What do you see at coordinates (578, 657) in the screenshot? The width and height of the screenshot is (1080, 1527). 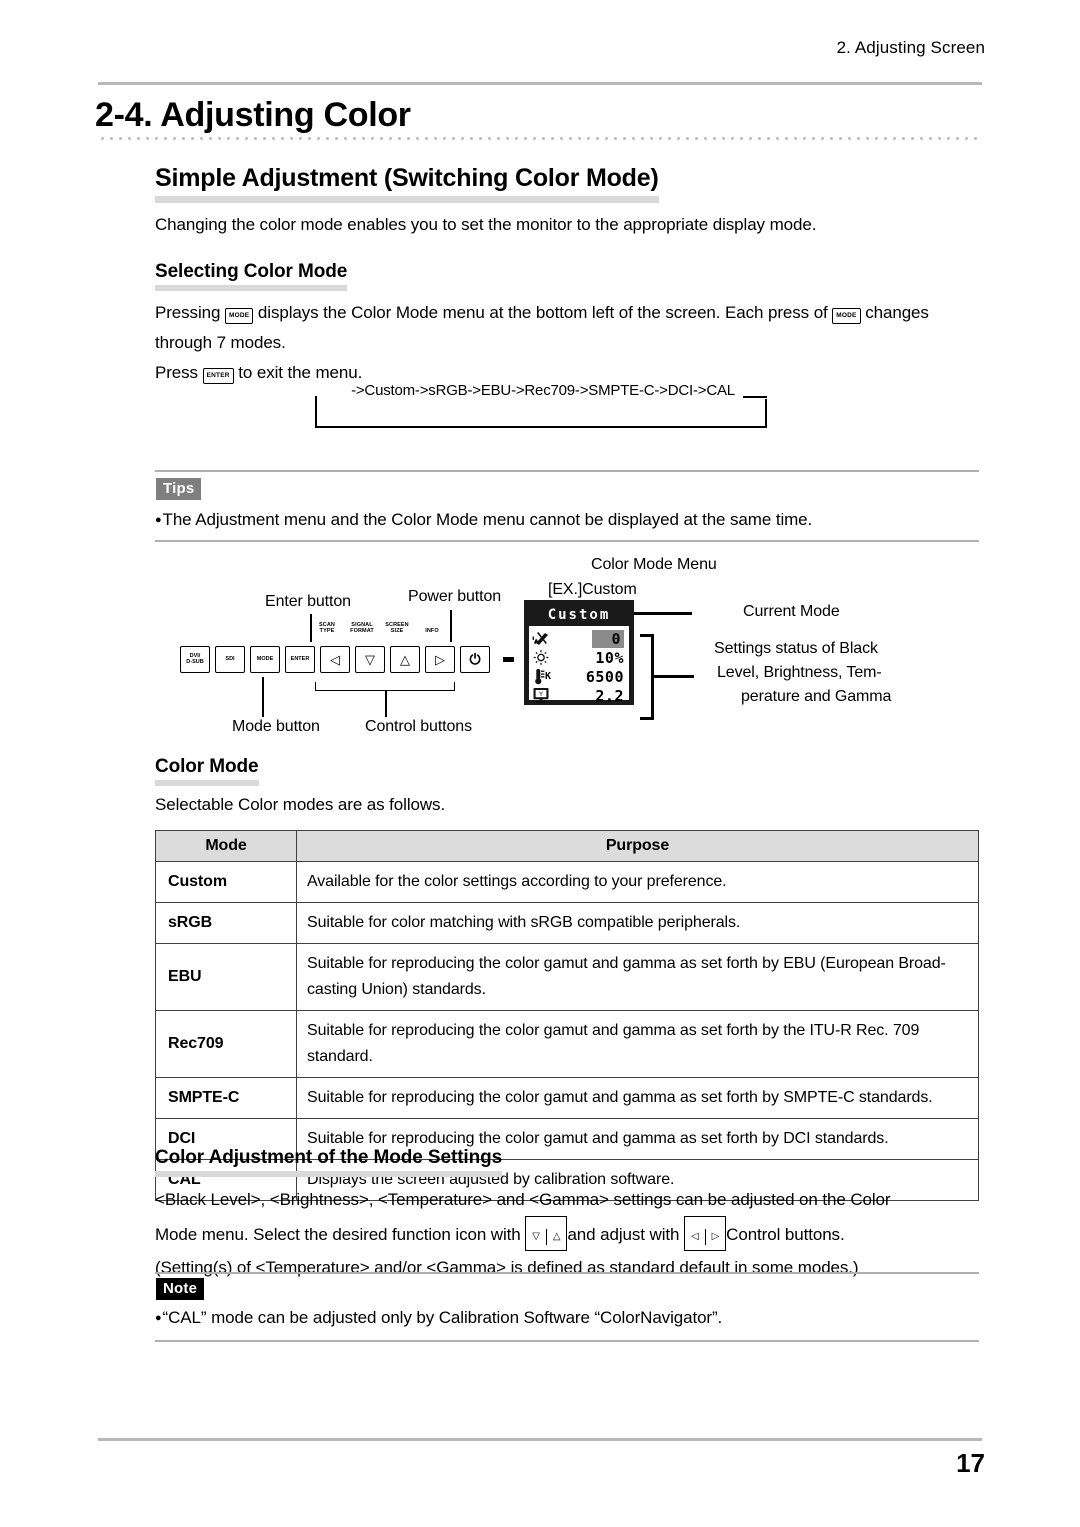 I see `osd-row-brightness: 10%` at bounding box center [578, 657].